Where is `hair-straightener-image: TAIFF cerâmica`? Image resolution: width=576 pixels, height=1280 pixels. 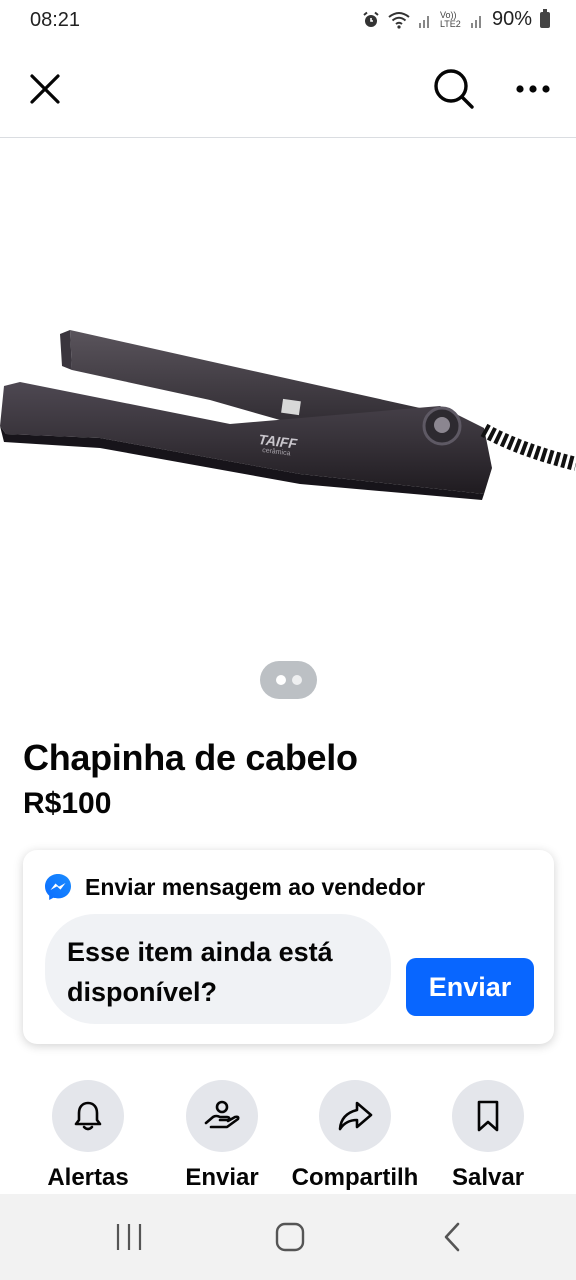
hair-straightener-image: TAIFF cerâmica is located at coordinates (288, 415).